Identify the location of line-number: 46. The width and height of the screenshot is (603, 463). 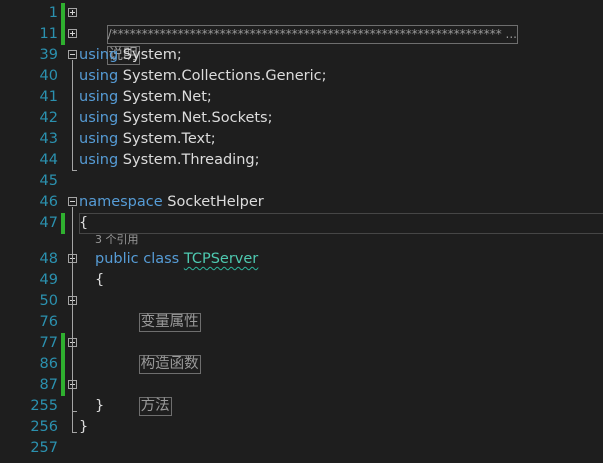
(48, 202).